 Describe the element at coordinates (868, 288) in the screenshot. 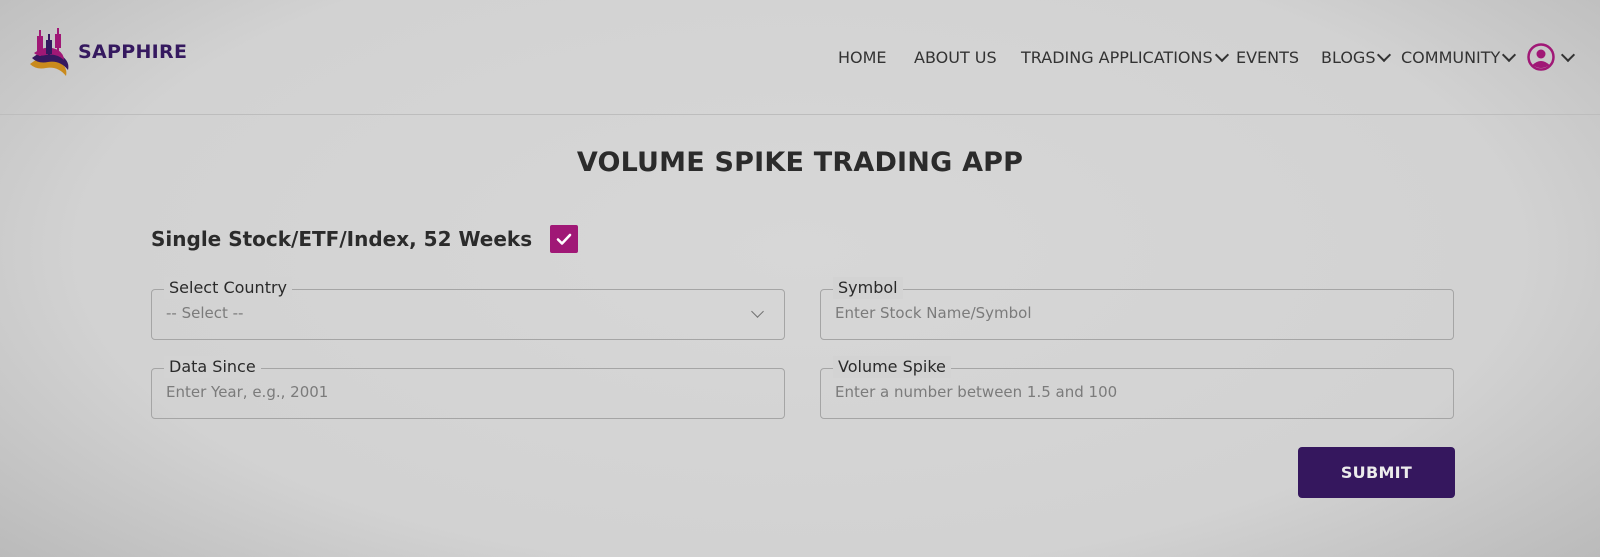

I see `symbol-label: Symbol` at that location.